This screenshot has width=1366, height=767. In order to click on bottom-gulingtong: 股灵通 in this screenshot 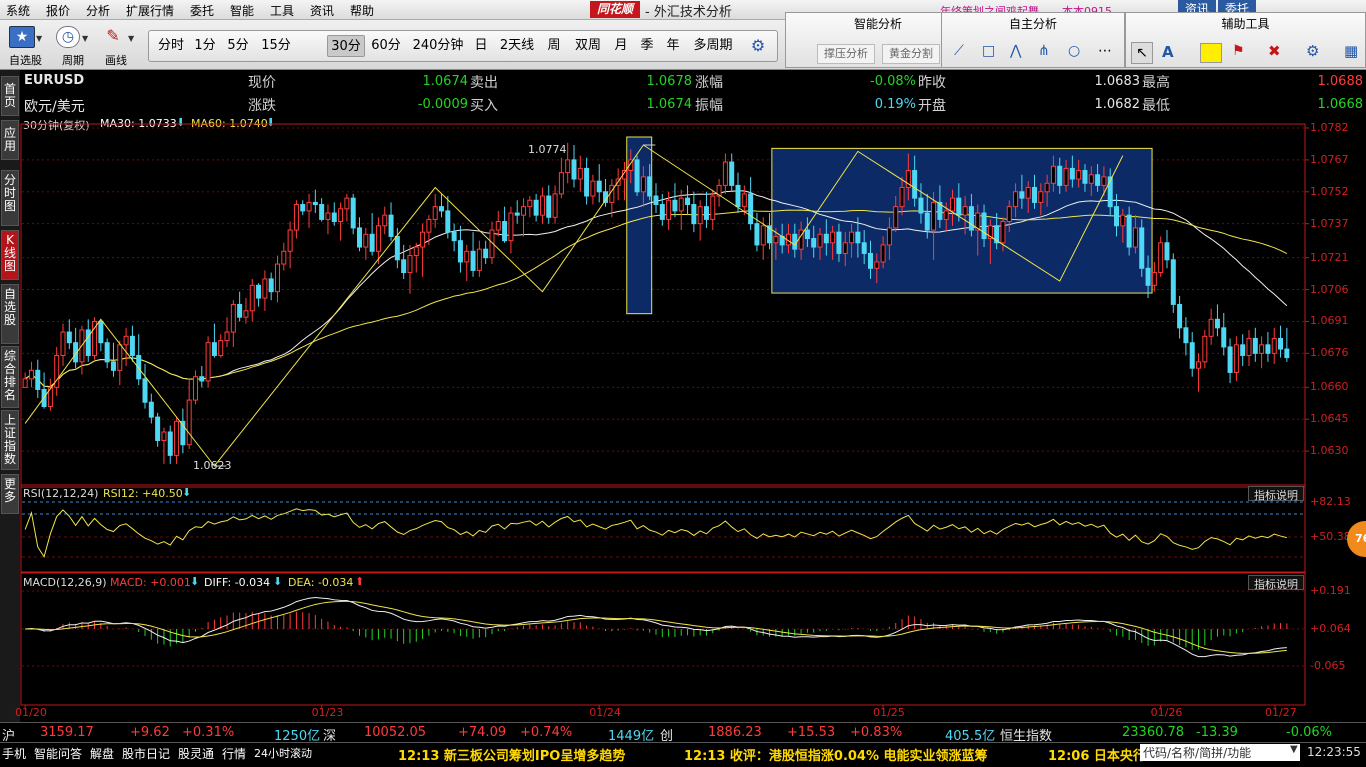, I will do `click(196, 753)`.